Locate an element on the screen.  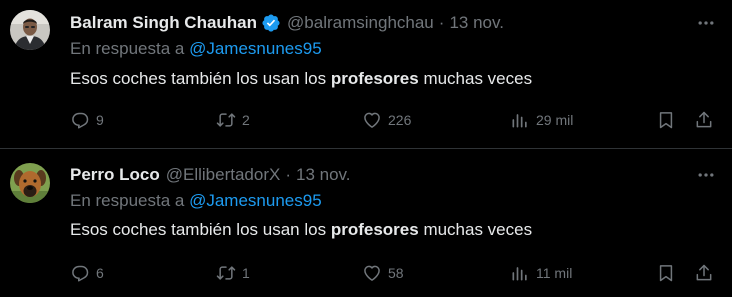
tweet-actions: 9 2 226 29 mil is located at coordinates (366, 120).